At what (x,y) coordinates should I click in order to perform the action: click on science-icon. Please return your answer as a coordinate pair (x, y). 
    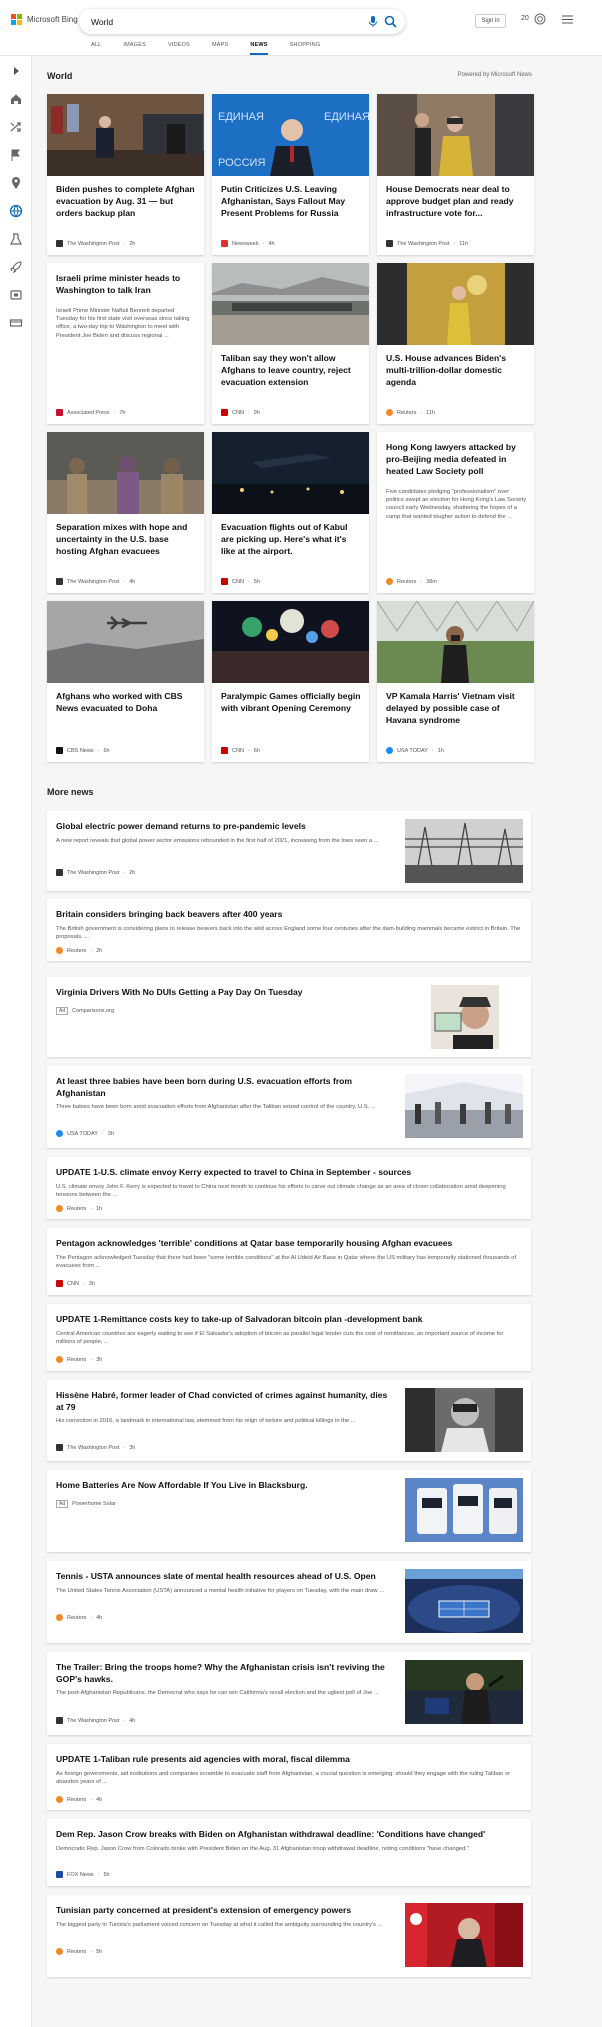
    Looking at the image, I should click on (16, 239).